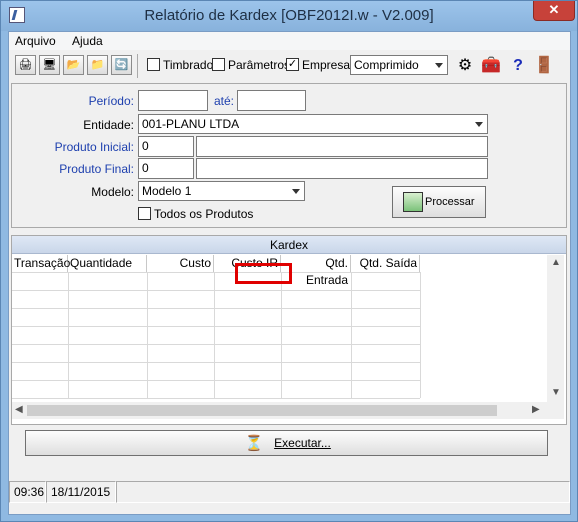 The height and width of the screenshot is (522, 578). I want to click on scroll-left-icon: ◀, so click(19, 409).